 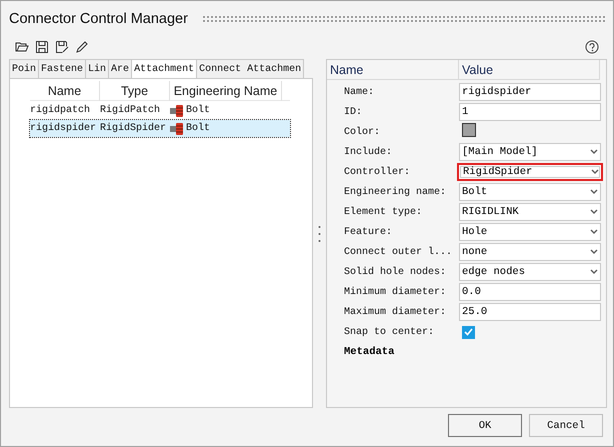 I want to click on text-field: 0.0, so click(x=530, y=292).